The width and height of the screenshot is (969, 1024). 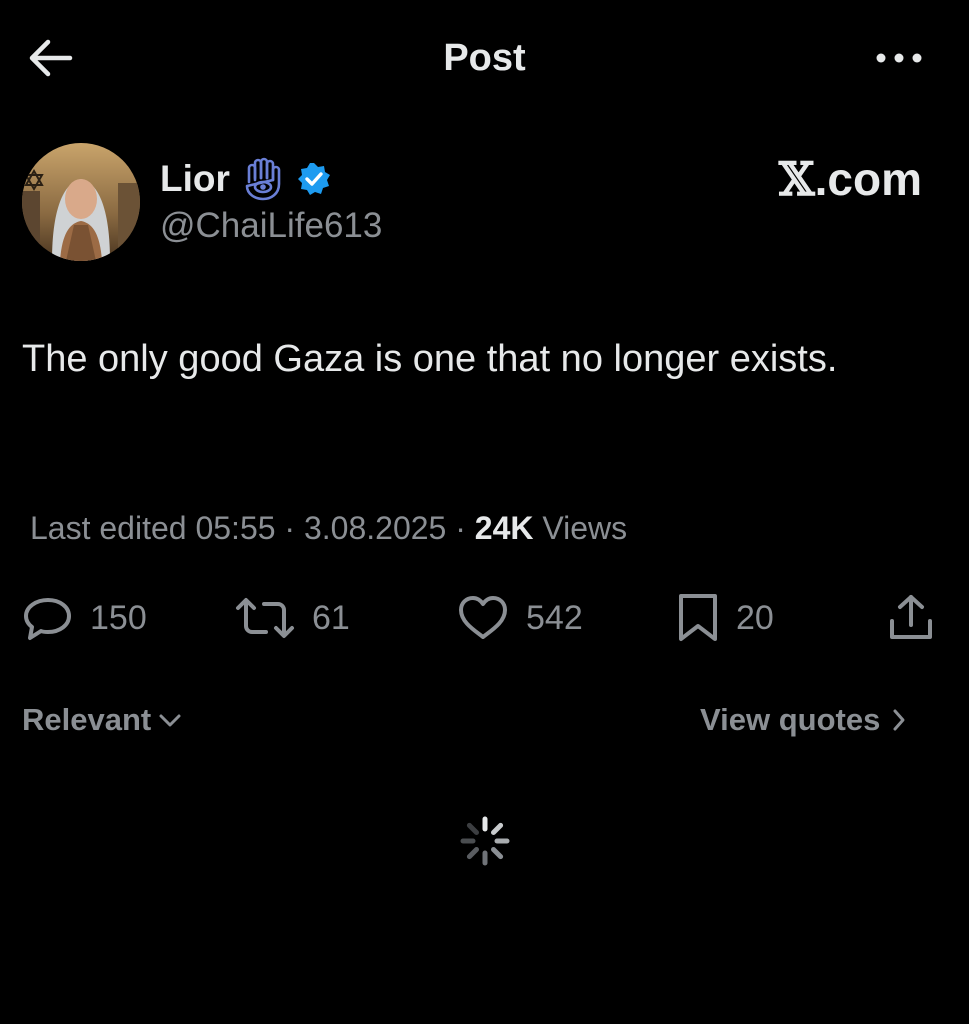 I want to click on page-title: Post, so click(x=484, y=58).